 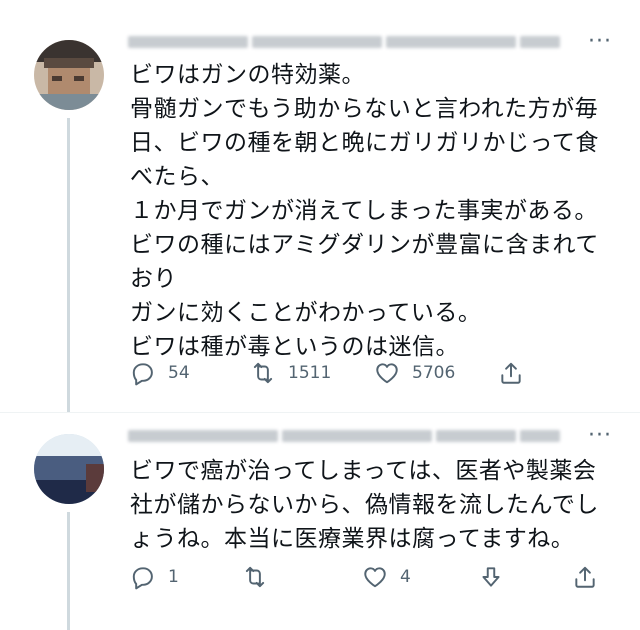 I want to click on reply-button: 54, so click(x=160, y=373).